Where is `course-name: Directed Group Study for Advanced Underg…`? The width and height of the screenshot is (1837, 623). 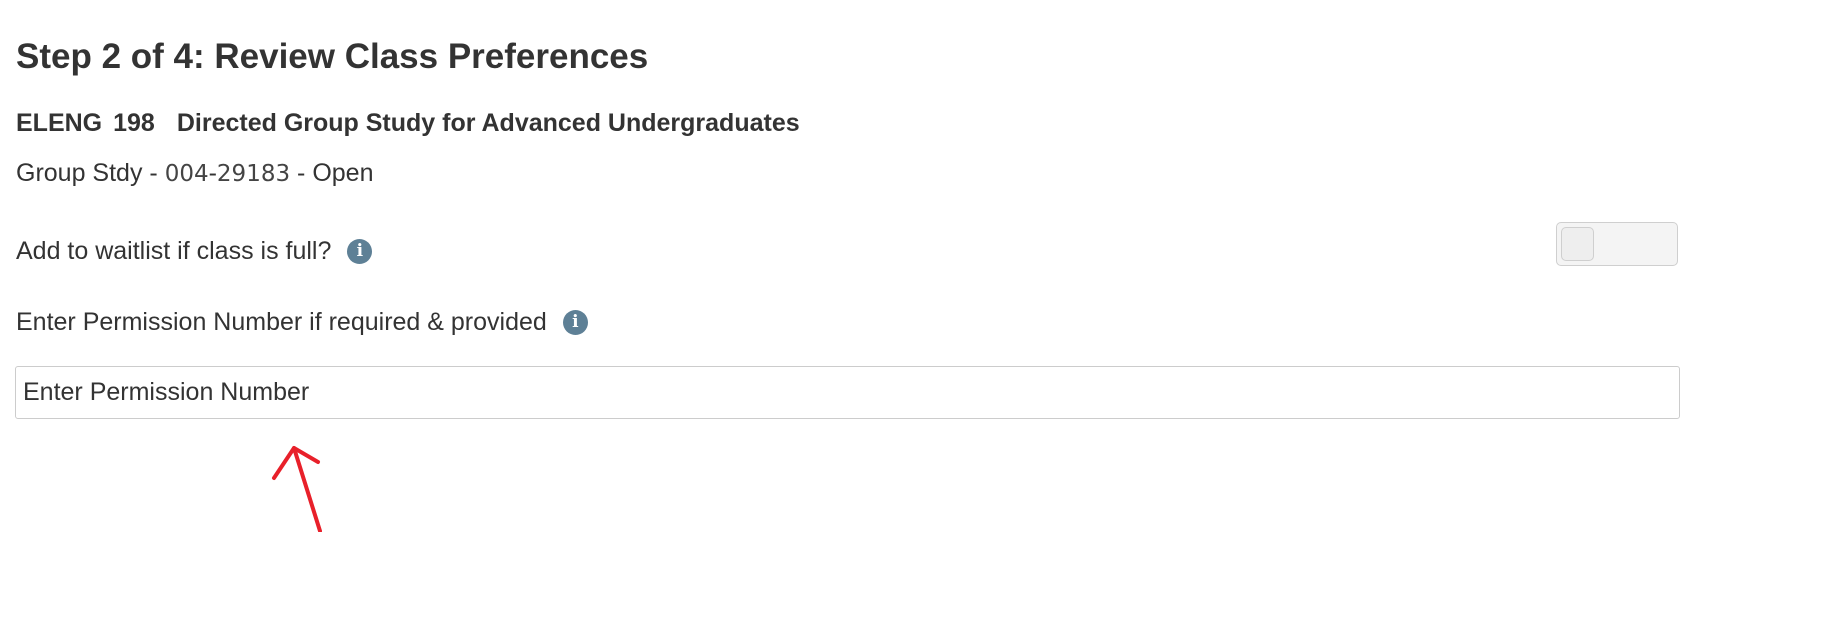 course-name: Directed Group Study for Advanced Underg… is located at coordinates (488, 123).